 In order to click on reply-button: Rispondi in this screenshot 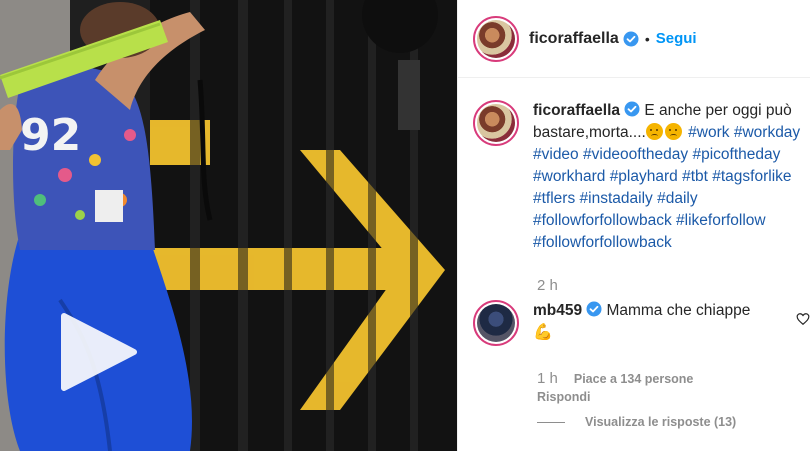, I will do `click(563, 397)`.